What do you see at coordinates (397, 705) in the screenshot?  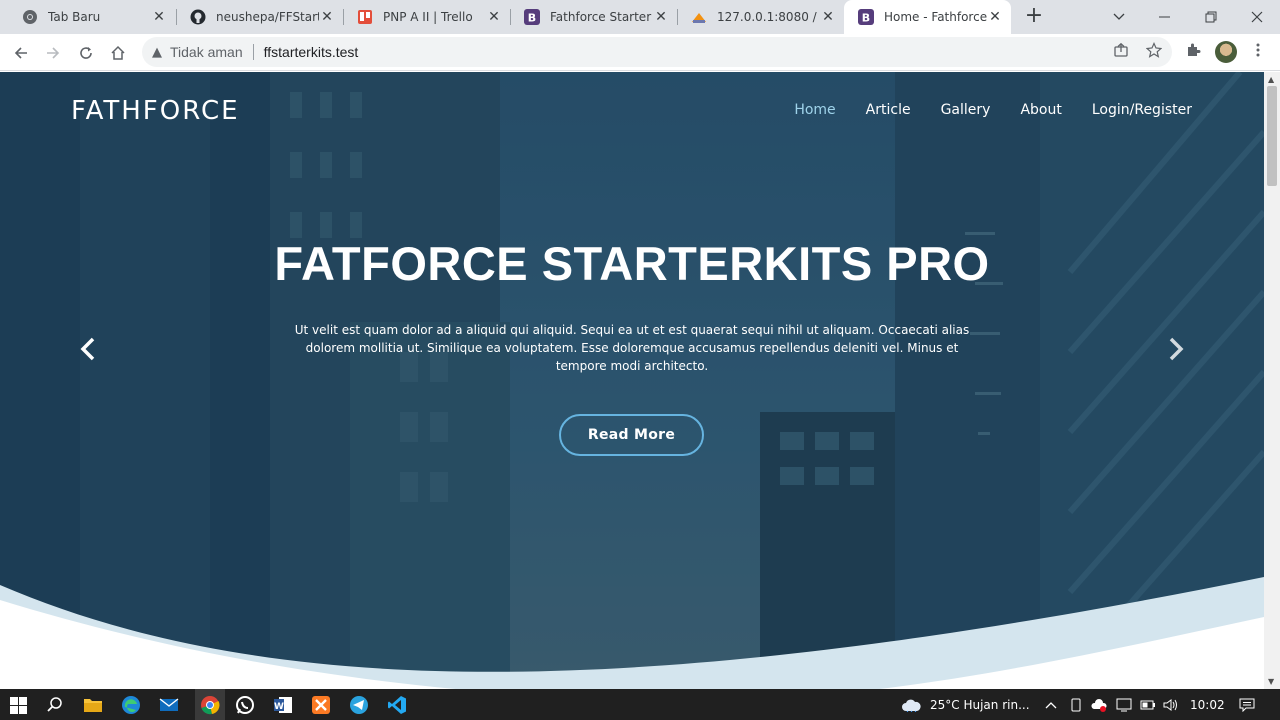 I see `vscode-icon` at bounding box center [397, 705].